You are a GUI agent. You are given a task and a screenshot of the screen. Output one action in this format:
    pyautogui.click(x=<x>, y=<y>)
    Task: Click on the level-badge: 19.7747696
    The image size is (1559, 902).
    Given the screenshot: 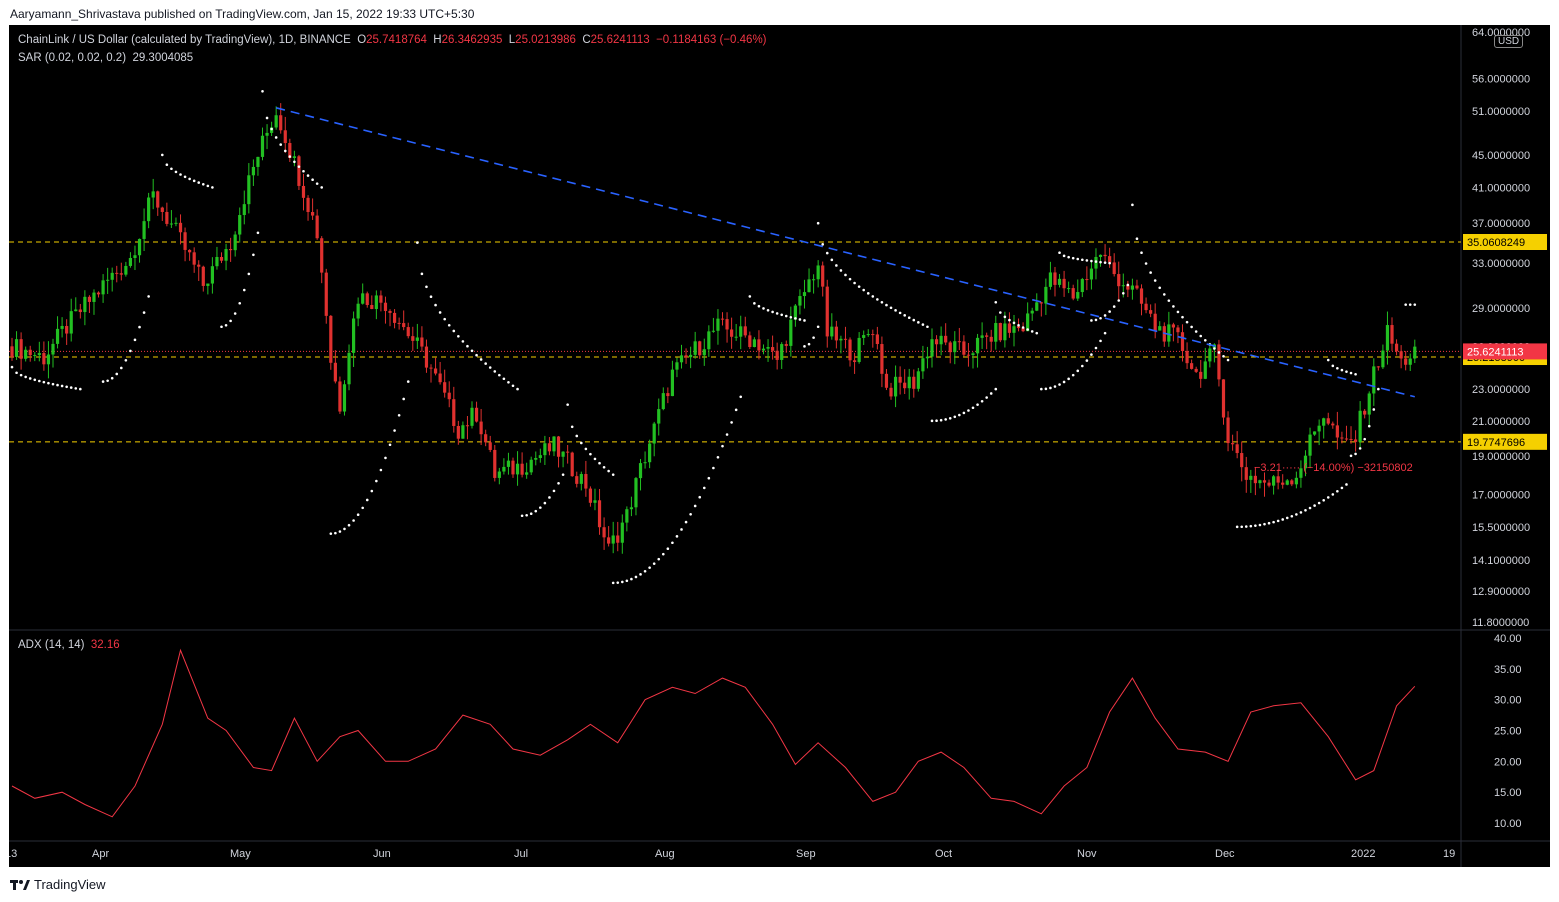 What is the action you would take?
    pyautogui.click(x=1496, y=443)
    